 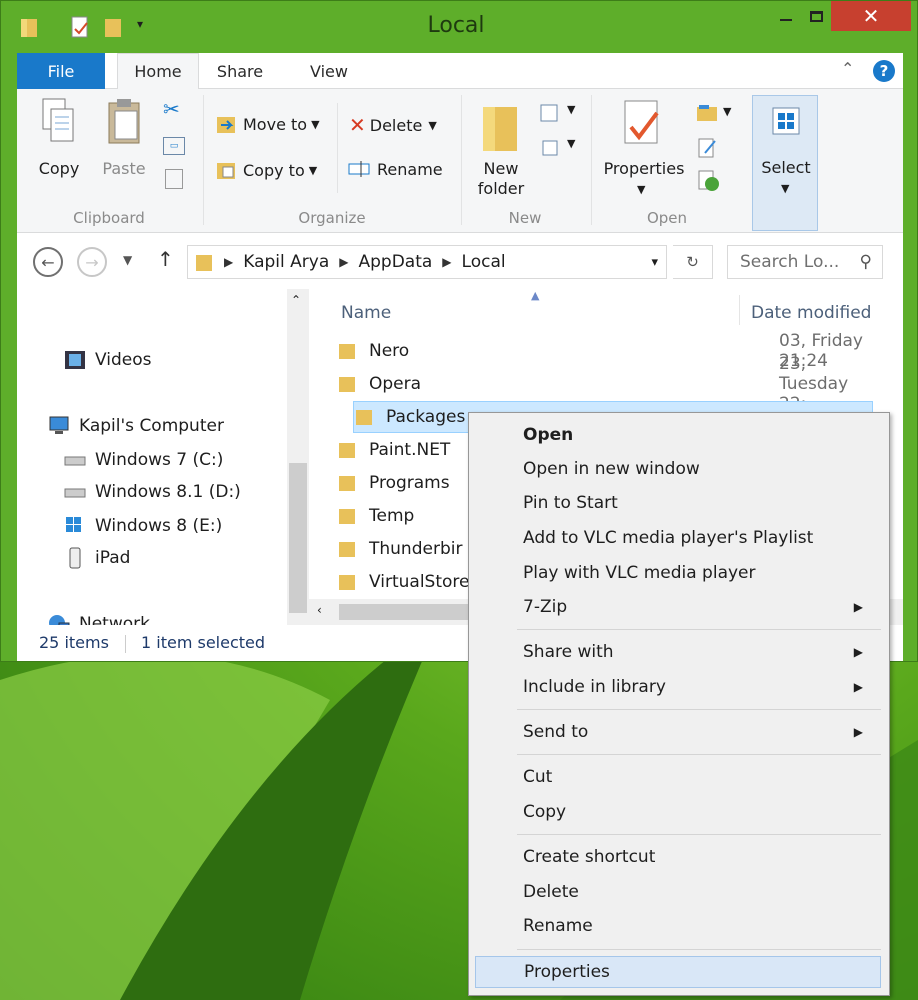 What do you see at coordinates (171, 109) in the screenshot?
I see `cut-icon: ✂` at bounding box center [171, 109].